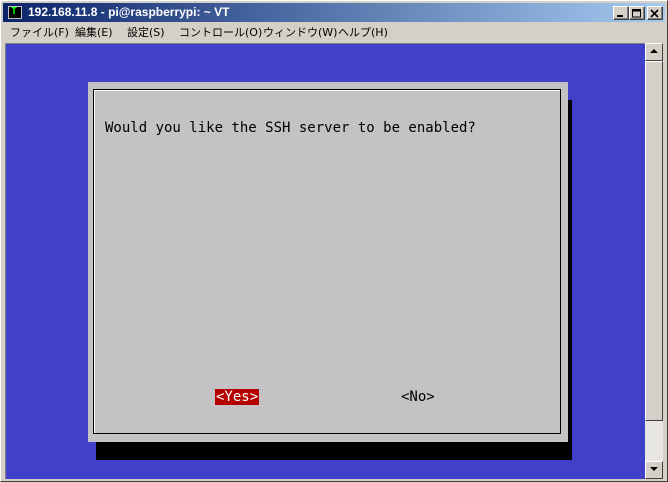 Image resolution: width=668 pixels, height=482 pixels. I want to click on terminal-app-icon: T, so click(15, 12).